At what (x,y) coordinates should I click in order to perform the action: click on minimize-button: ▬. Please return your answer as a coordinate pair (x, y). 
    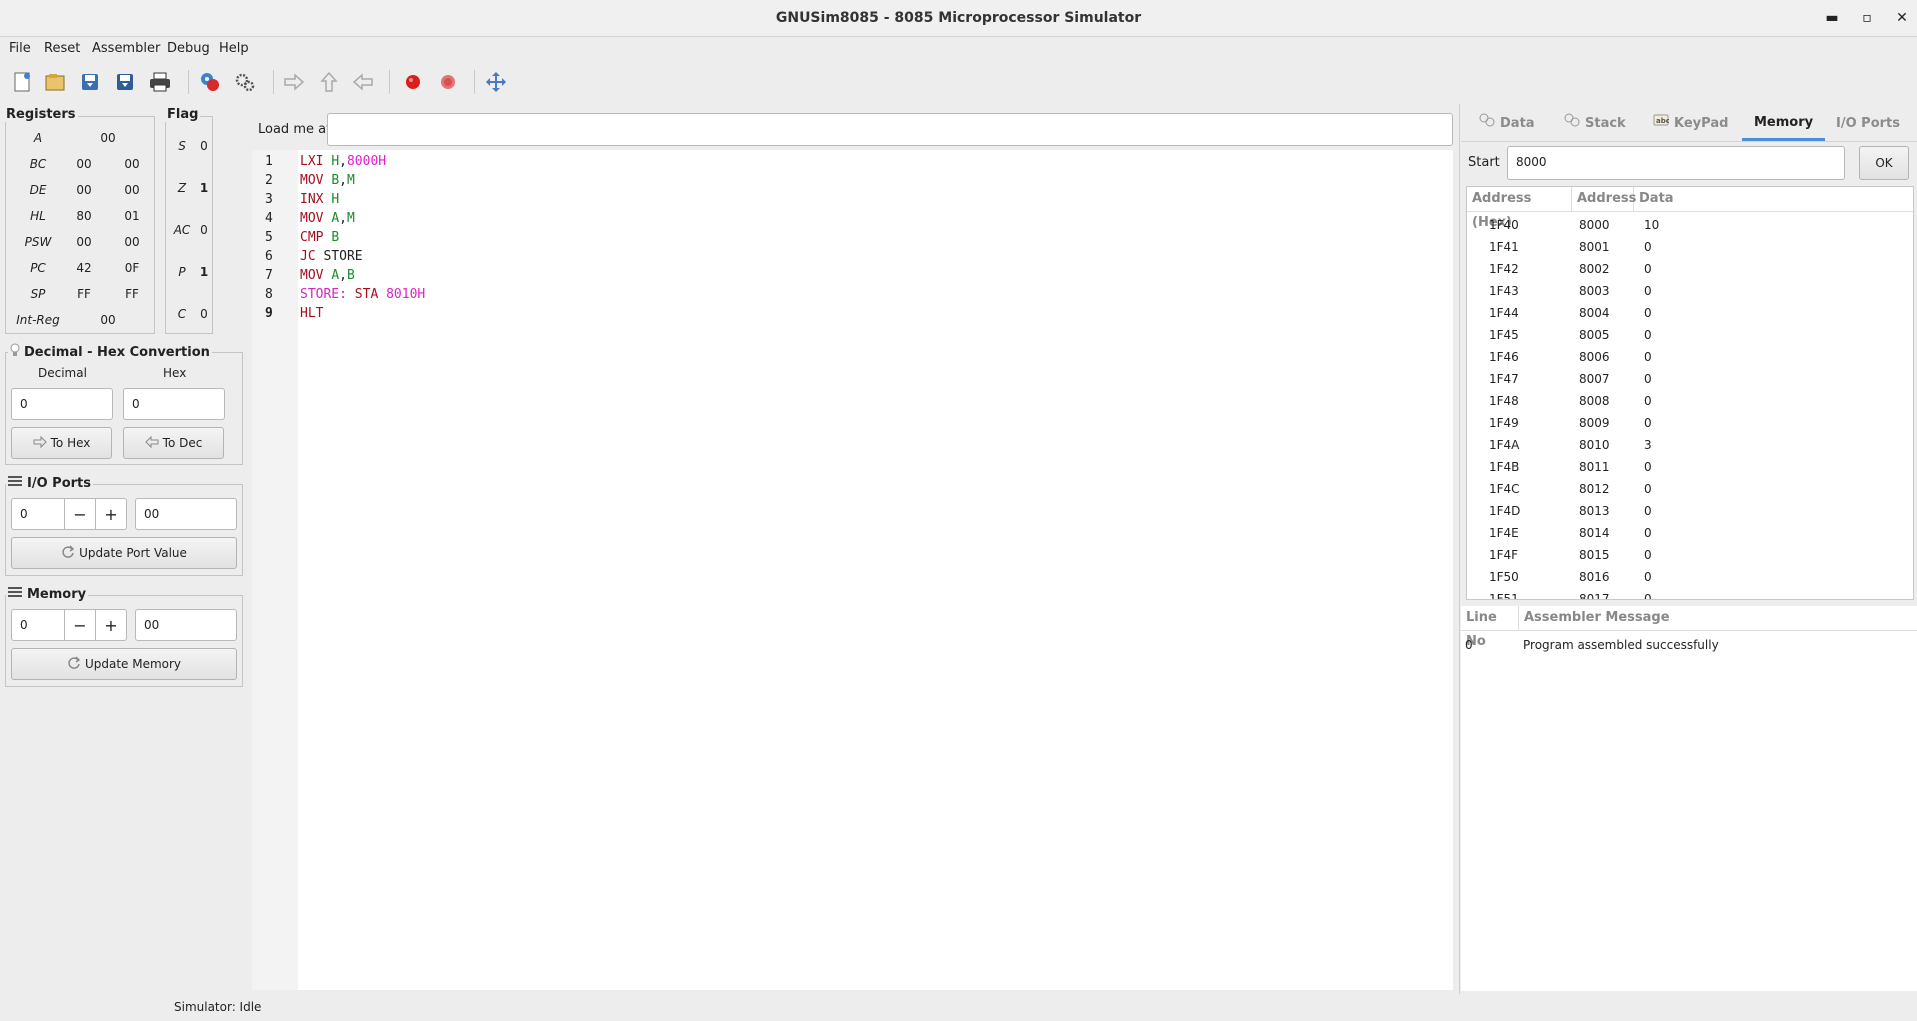
    Looking at the image, I should click on (1832, 18).